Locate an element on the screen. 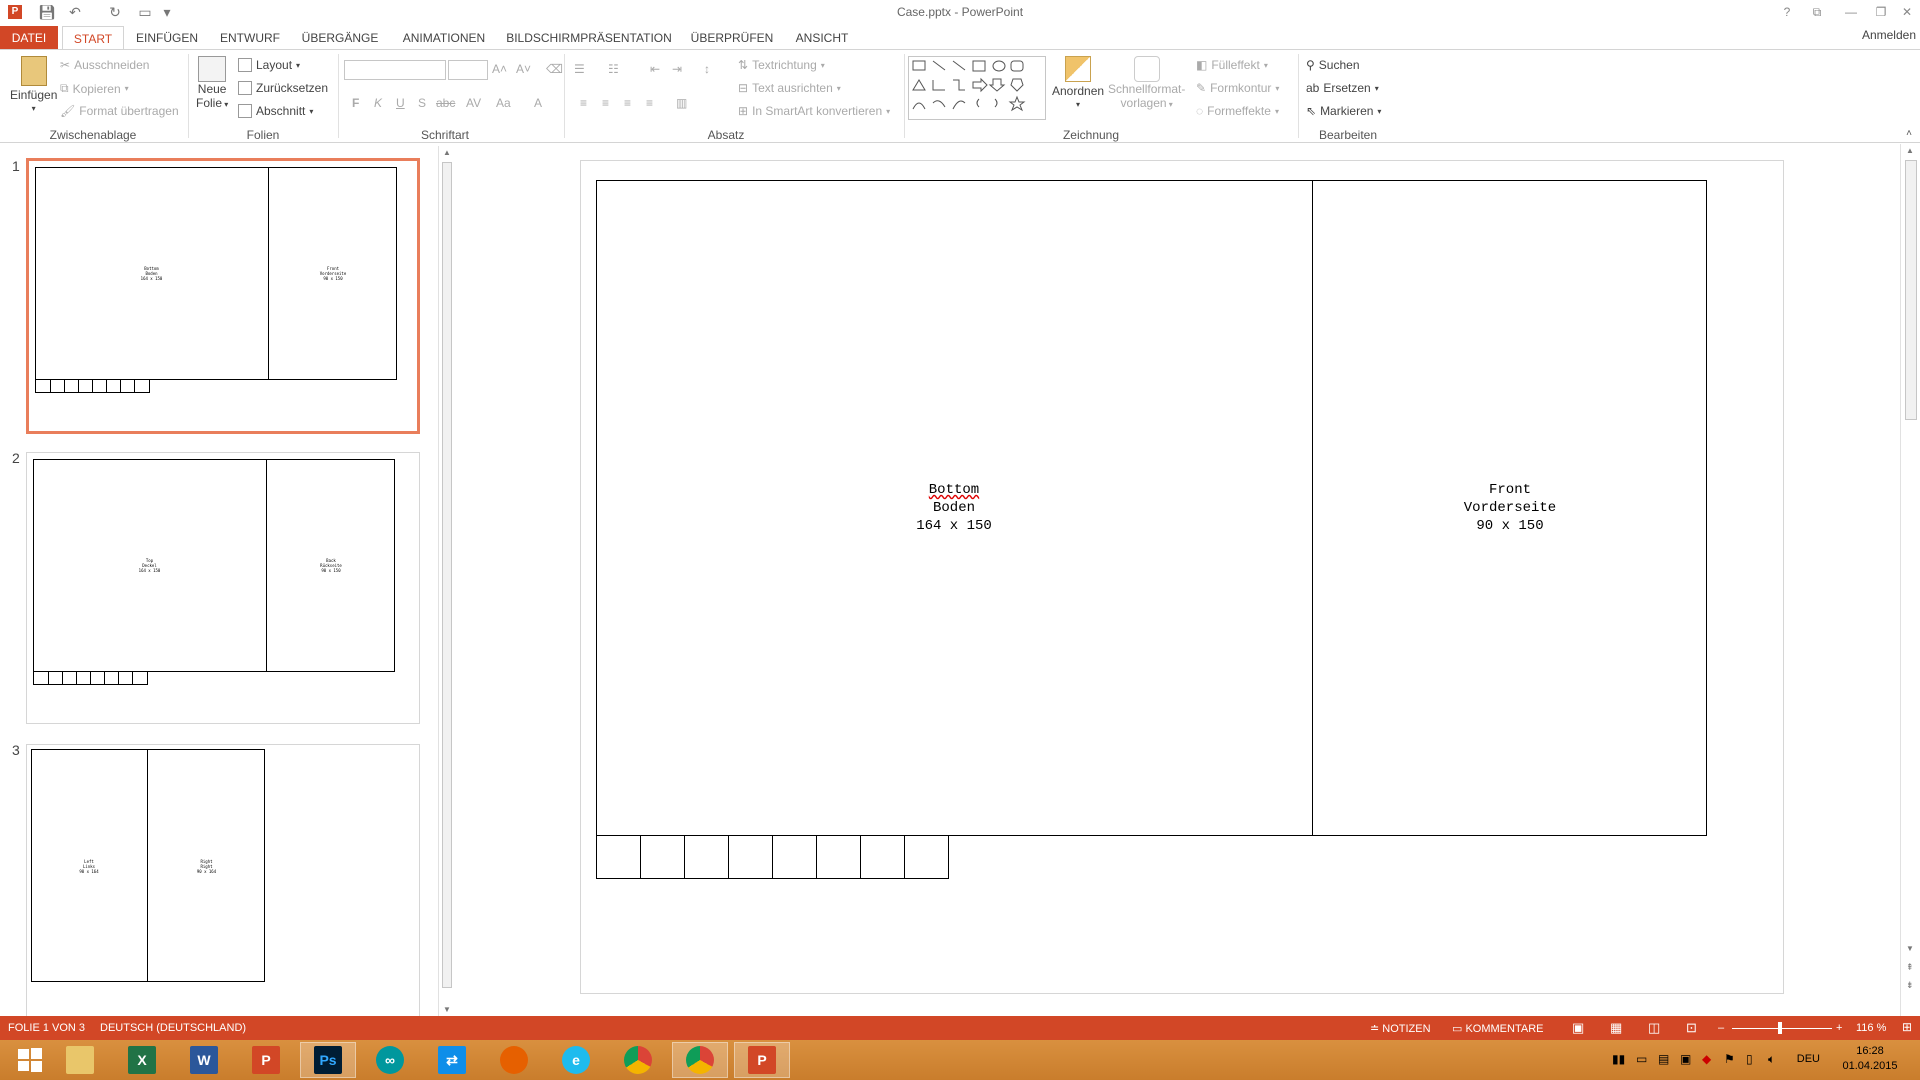 This screenshot has width=1920, height=1080. ribbon-display-options-icon: ⧉ is located at coordinates (1817, 12).